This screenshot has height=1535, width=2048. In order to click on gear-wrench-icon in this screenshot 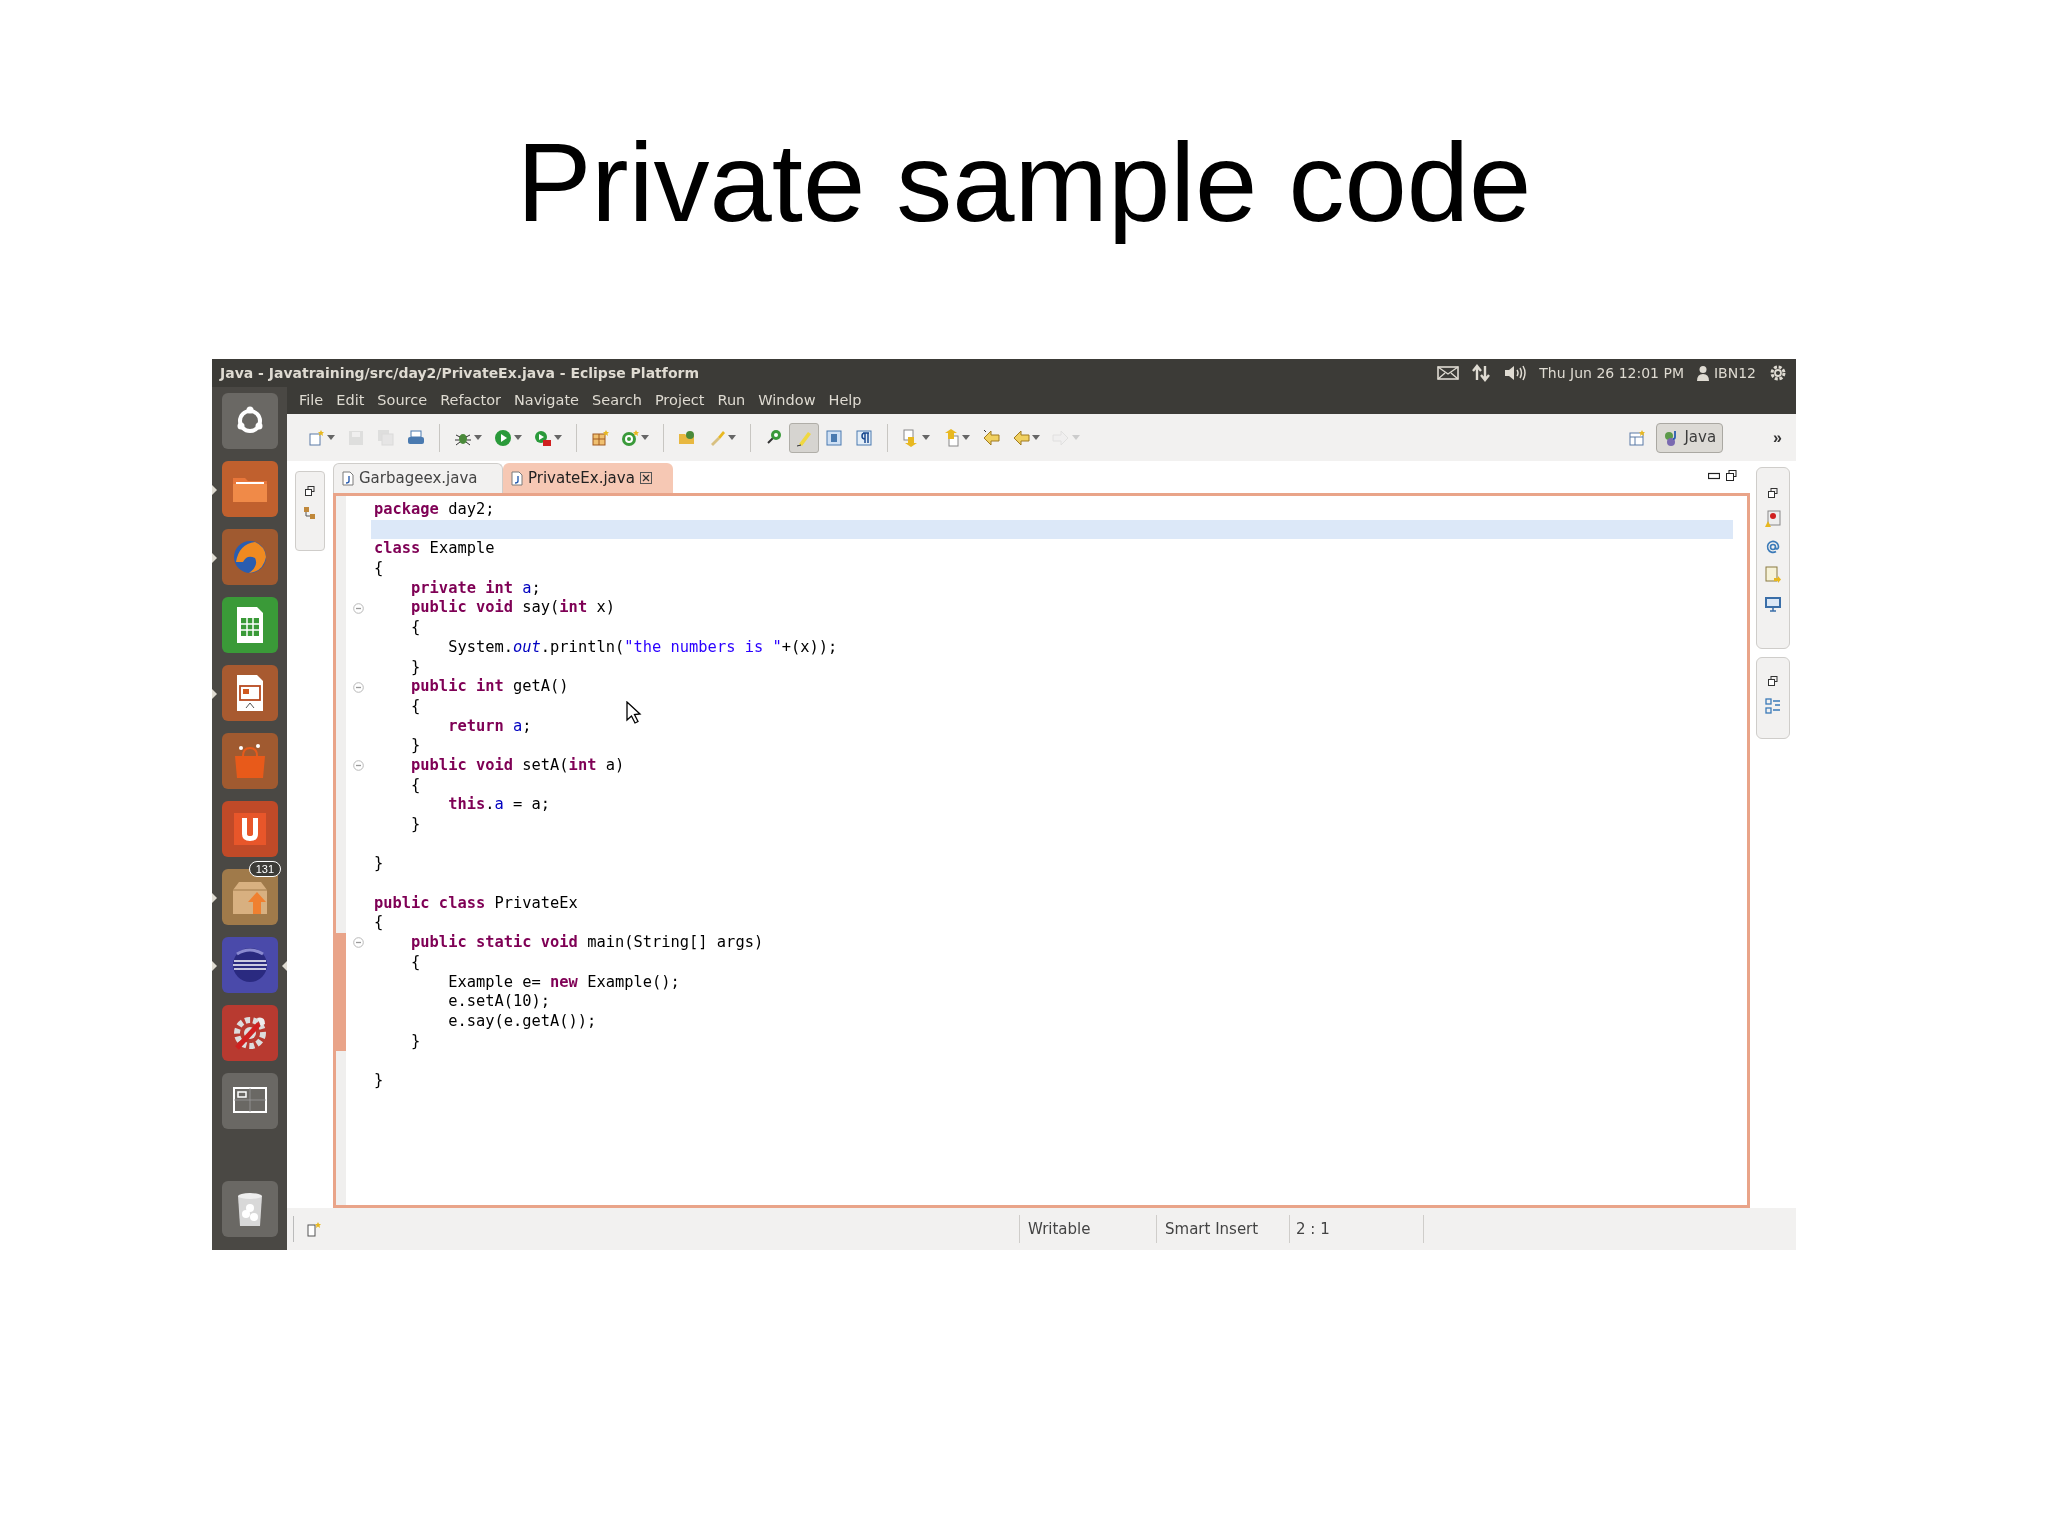, I will do `click(249, 1033)`.